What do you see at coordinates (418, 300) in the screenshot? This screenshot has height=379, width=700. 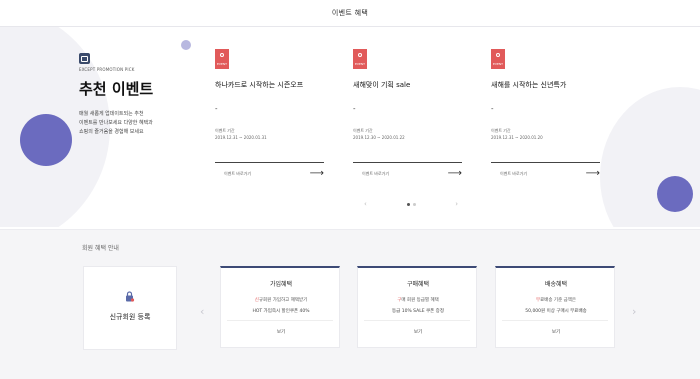 I see `benefit-question: 구매 회원 등급별 혜택` at bounding box center [418, 300].